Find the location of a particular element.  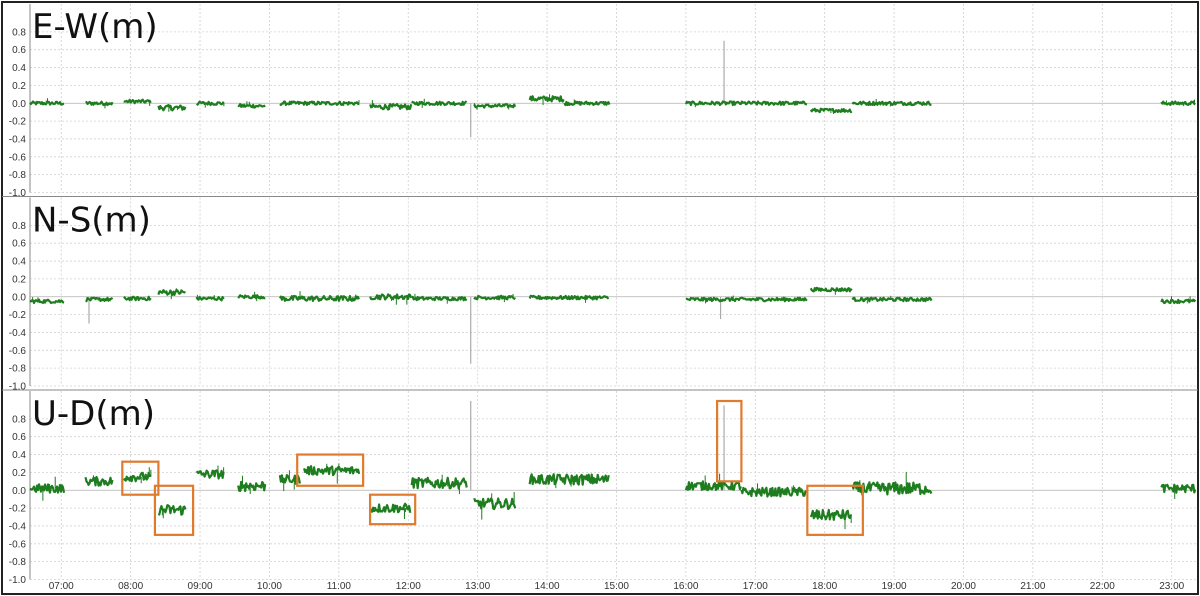

x-tick-label: 16:00 is located at coordinates (685, 586).